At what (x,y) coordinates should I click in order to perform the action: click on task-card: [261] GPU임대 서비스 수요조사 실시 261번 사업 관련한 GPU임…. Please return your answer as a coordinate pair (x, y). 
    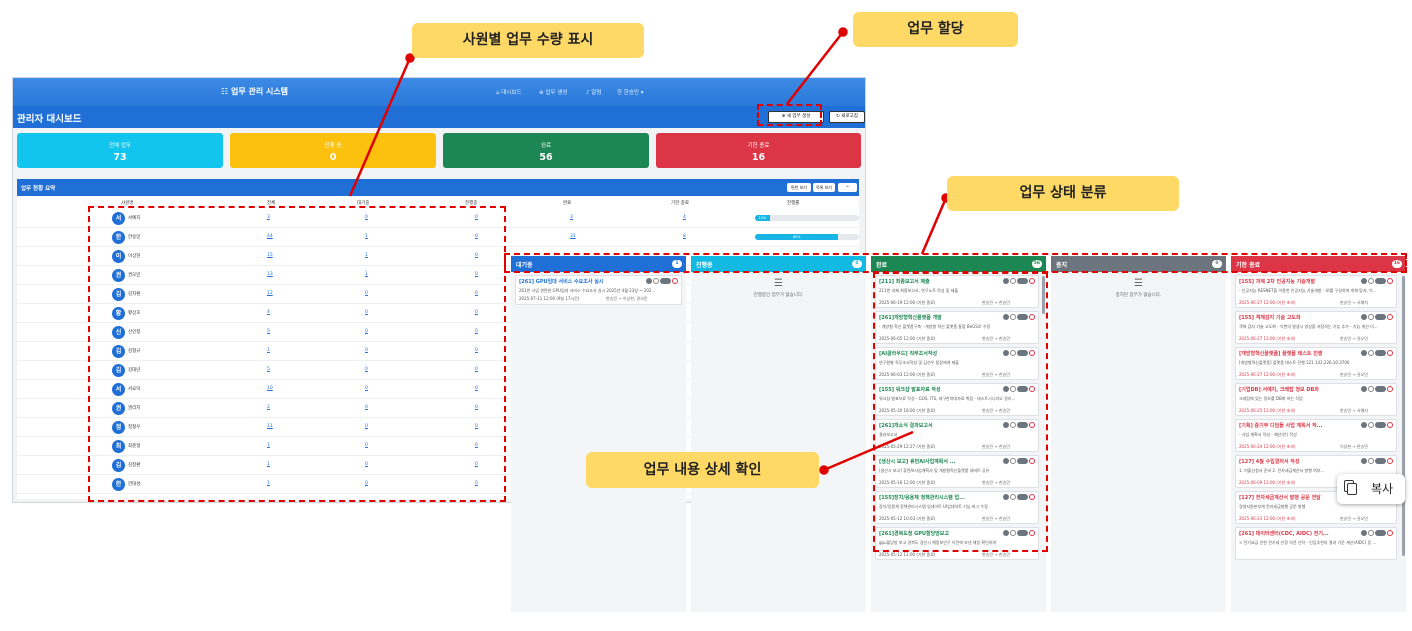
    Looking at the image, I should click on (598, 290).